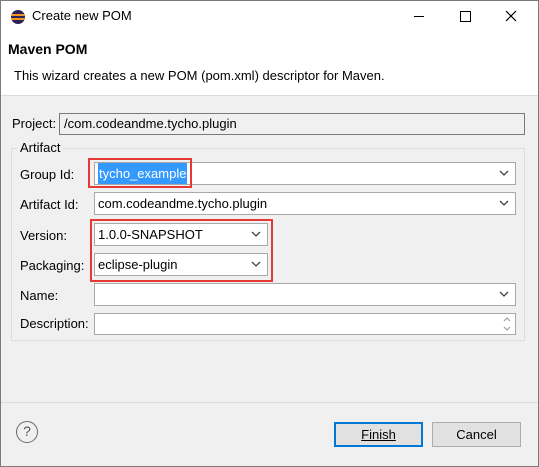  Describe the element at coordinates (305, 203) in the screenshot. I see `artifact-id-combo: com.codeandme.tycho.plugin` at that location.